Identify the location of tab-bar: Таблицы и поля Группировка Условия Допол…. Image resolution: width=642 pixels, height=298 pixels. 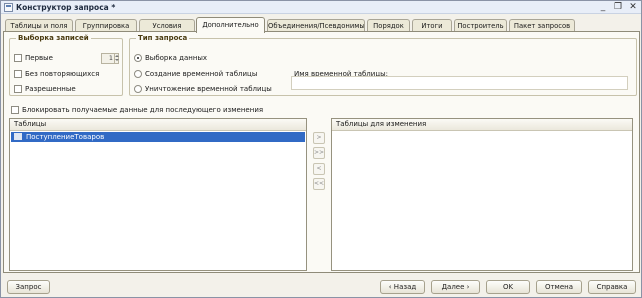
(322, 25).